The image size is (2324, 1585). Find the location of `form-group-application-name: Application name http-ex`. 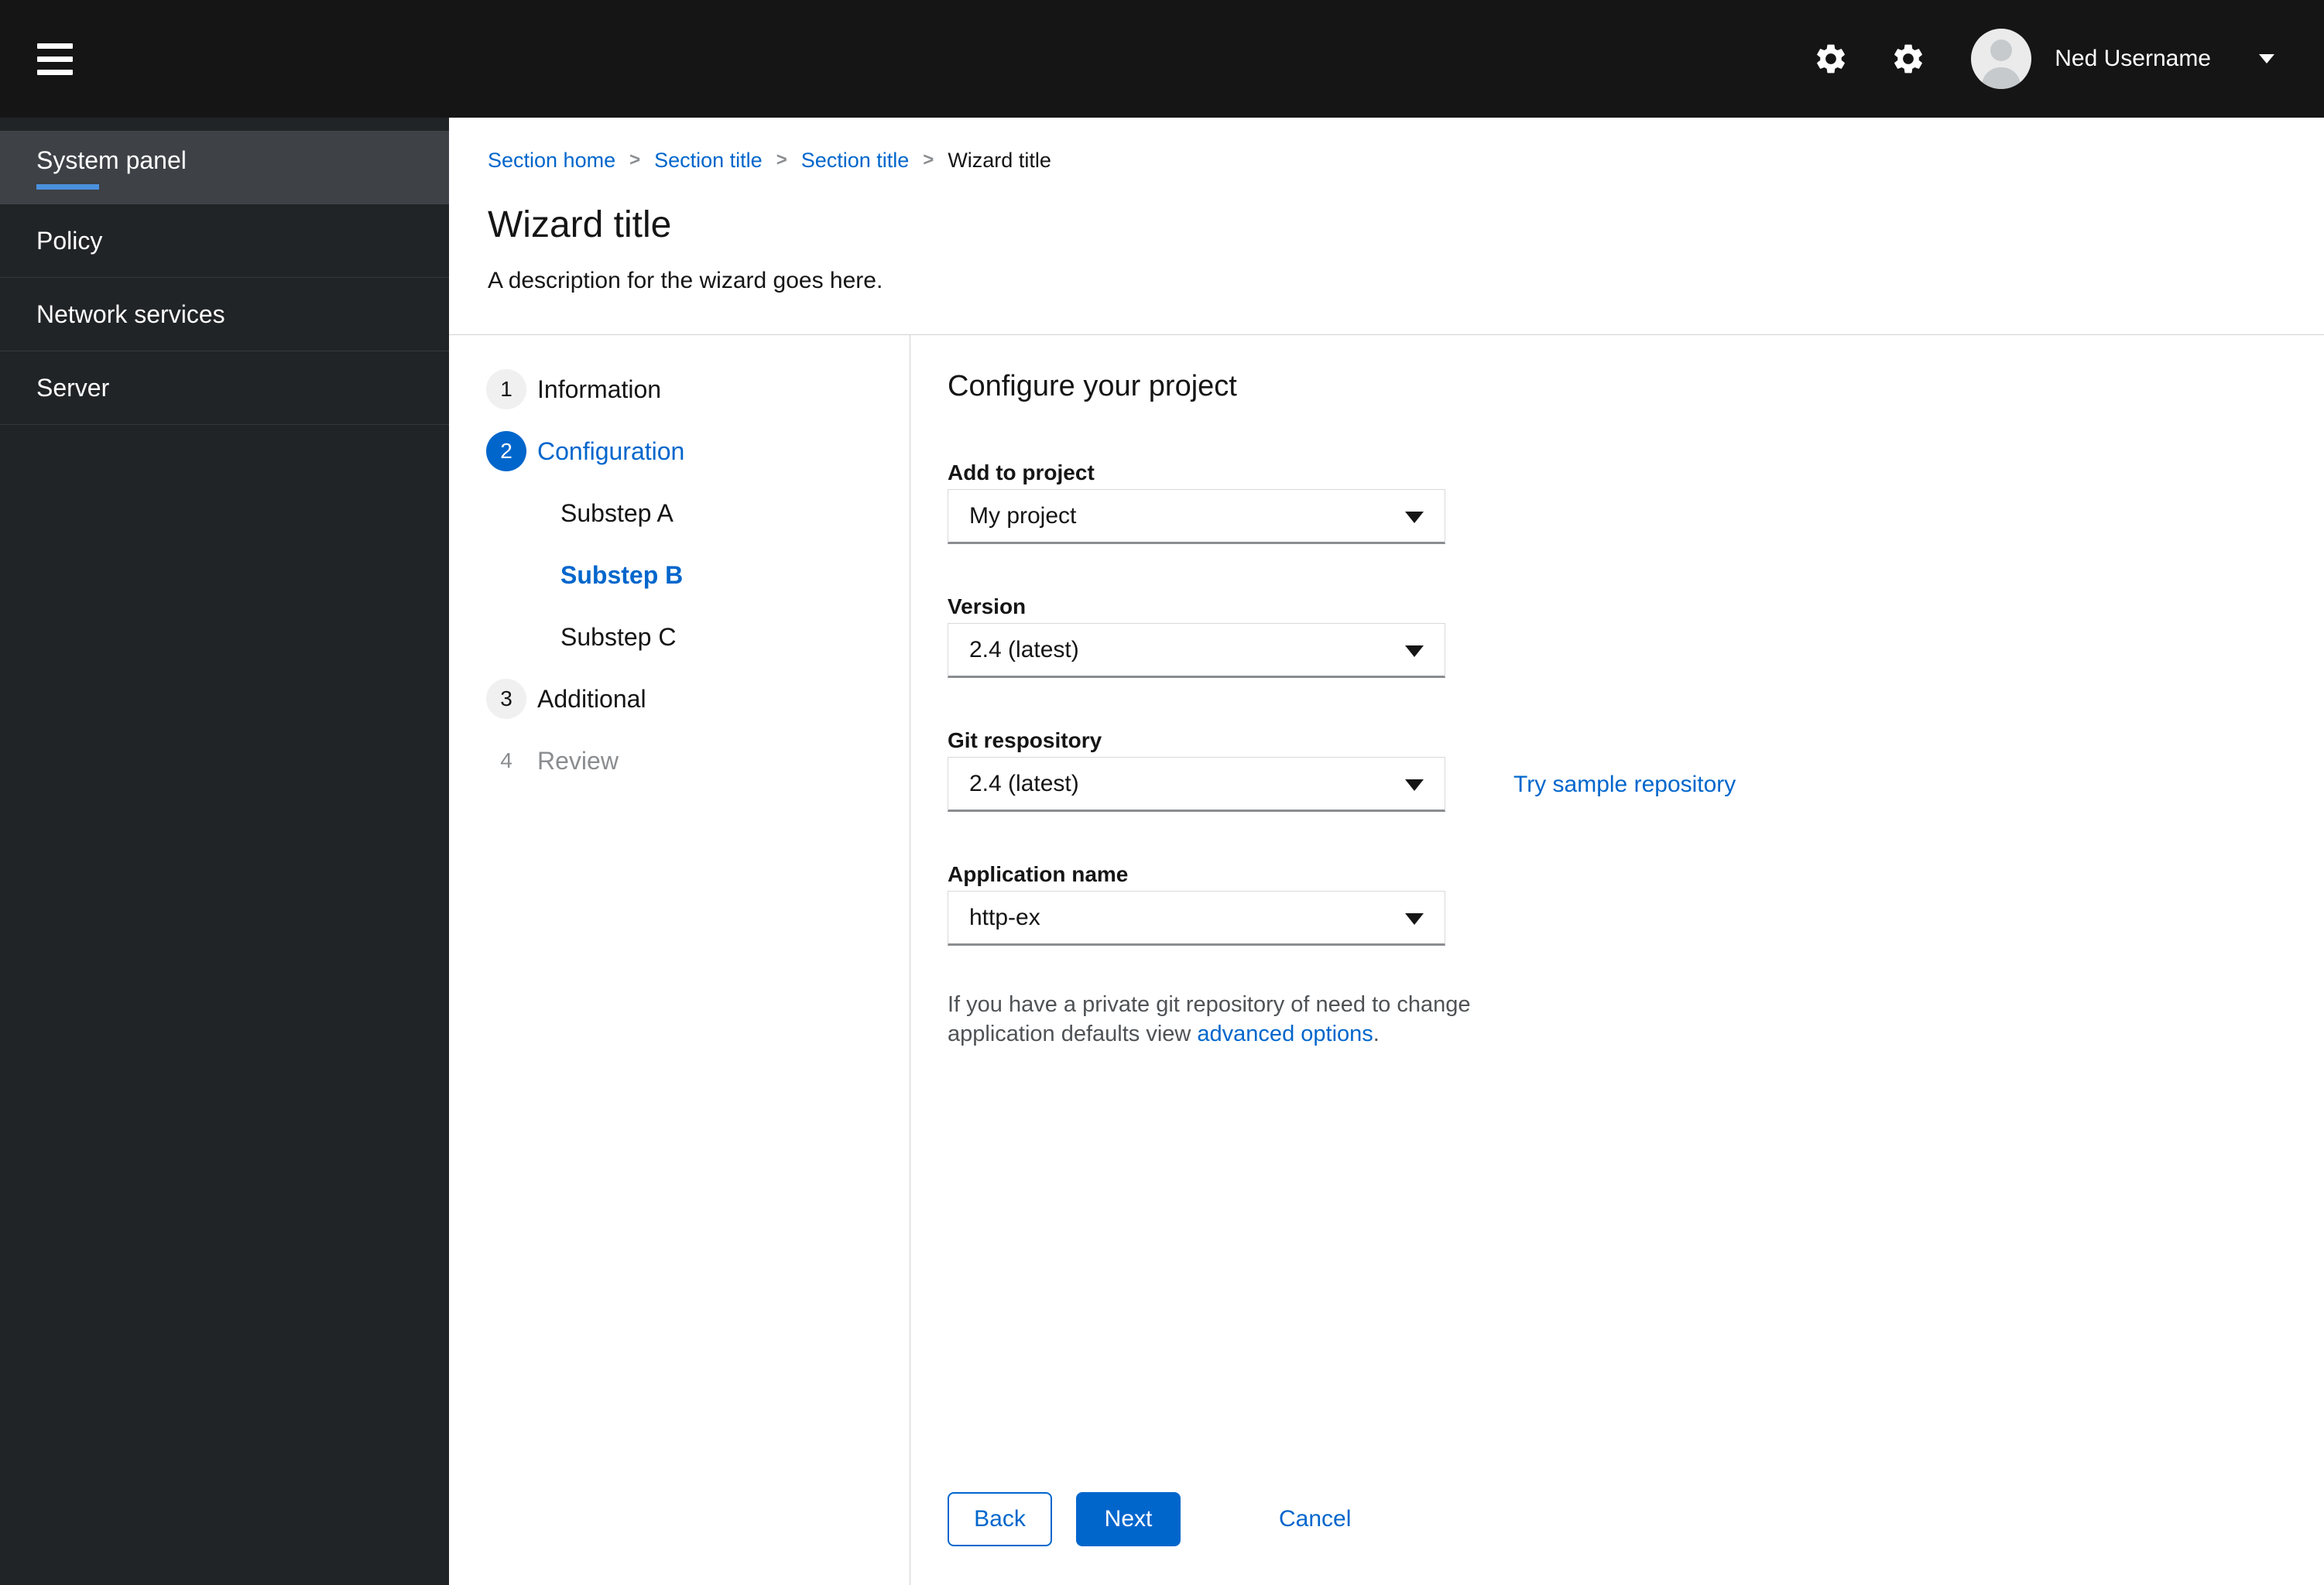

form-group-application-name: Application name http-ex is located at coordinates (1636, 904).